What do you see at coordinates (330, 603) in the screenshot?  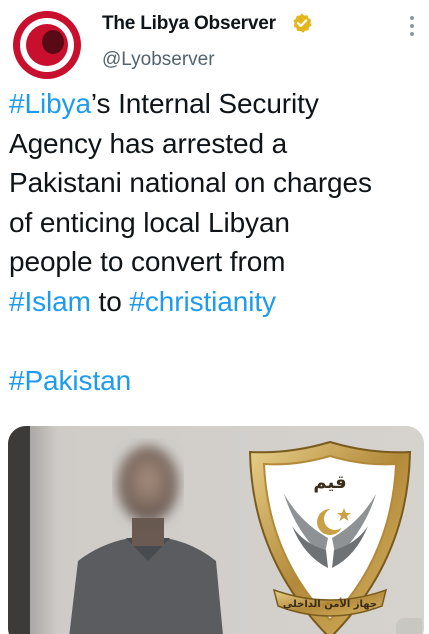 I see `emblem-banner-text: جهاز الأمن الداخلي` at bounding box center [330, 603].